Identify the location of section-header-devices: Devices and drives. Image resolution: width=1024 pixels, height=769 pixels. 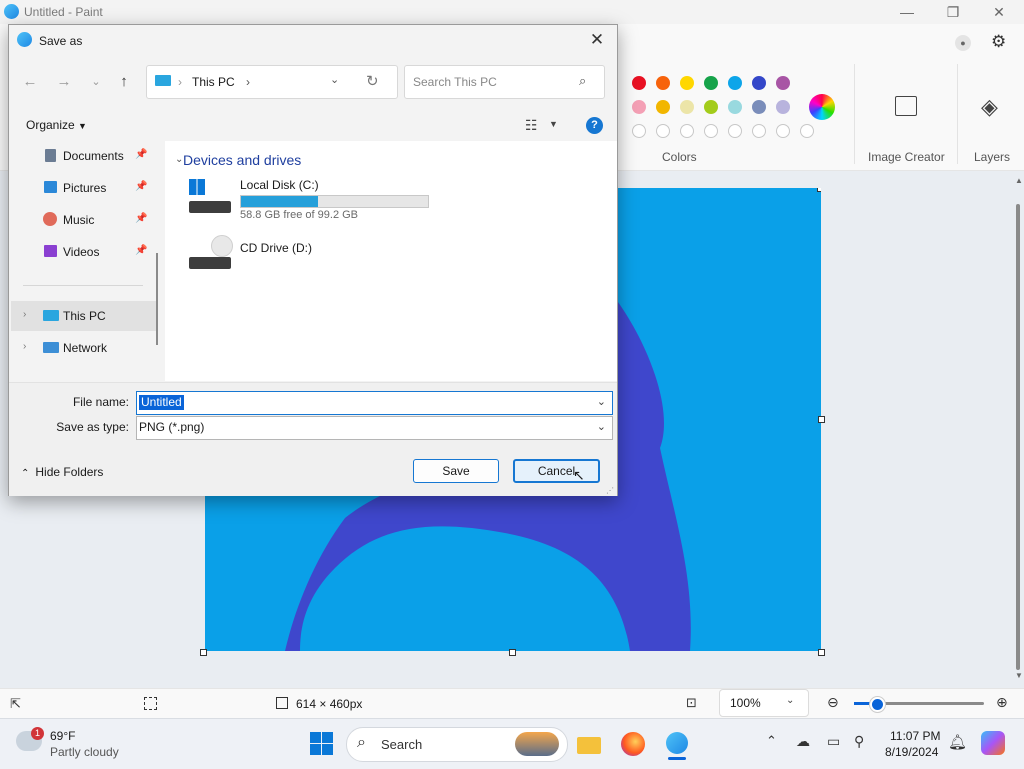
(242, 160).